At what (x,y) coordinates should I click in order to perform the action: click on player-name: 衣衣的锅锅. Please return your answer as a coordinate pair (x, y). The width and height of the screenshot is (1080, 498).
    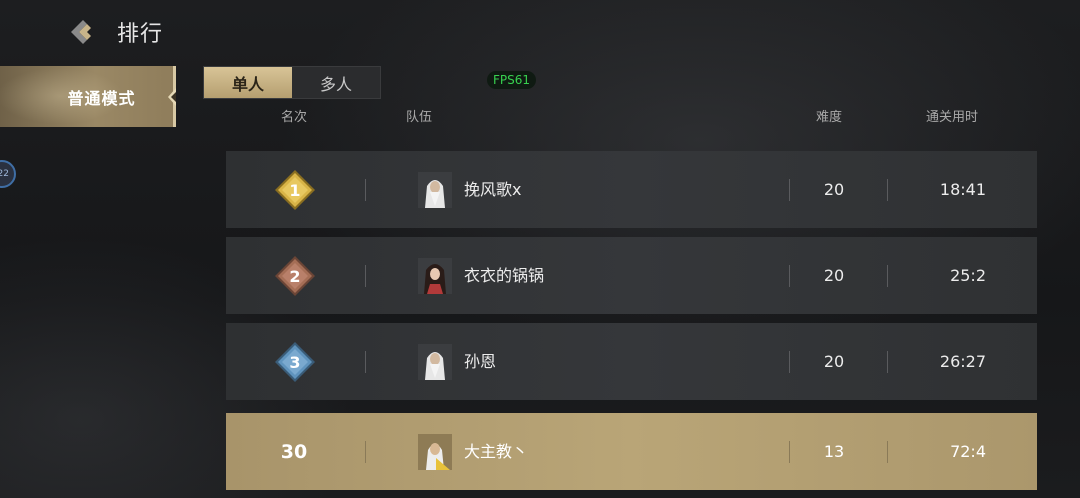
    Looking at the image, I should click on (504, 275).